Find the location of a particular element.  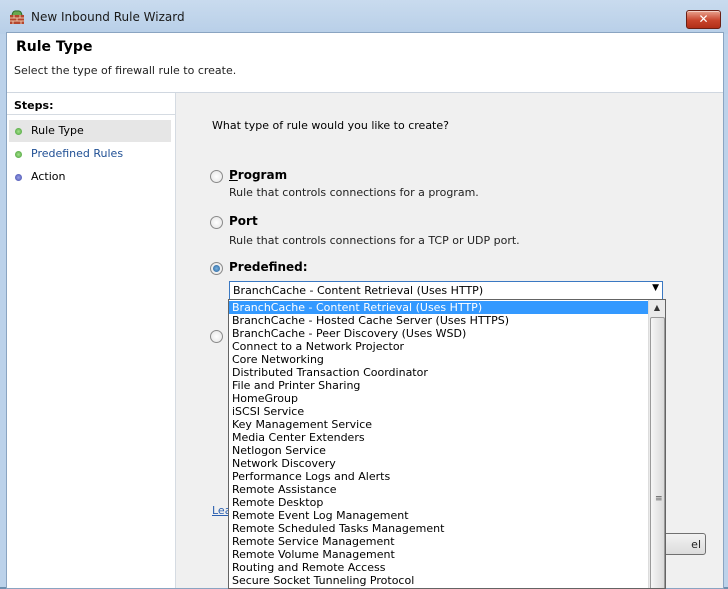

firewall-icon is located at coordinates (17, 17).